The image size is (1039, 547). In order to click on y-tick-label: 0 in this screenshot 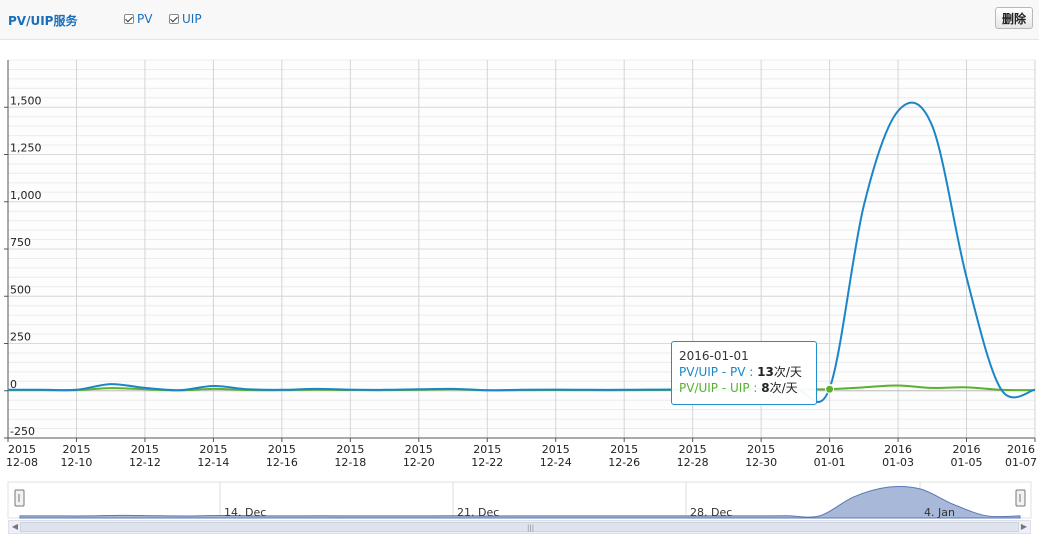, I will do `click(13, 384)`.